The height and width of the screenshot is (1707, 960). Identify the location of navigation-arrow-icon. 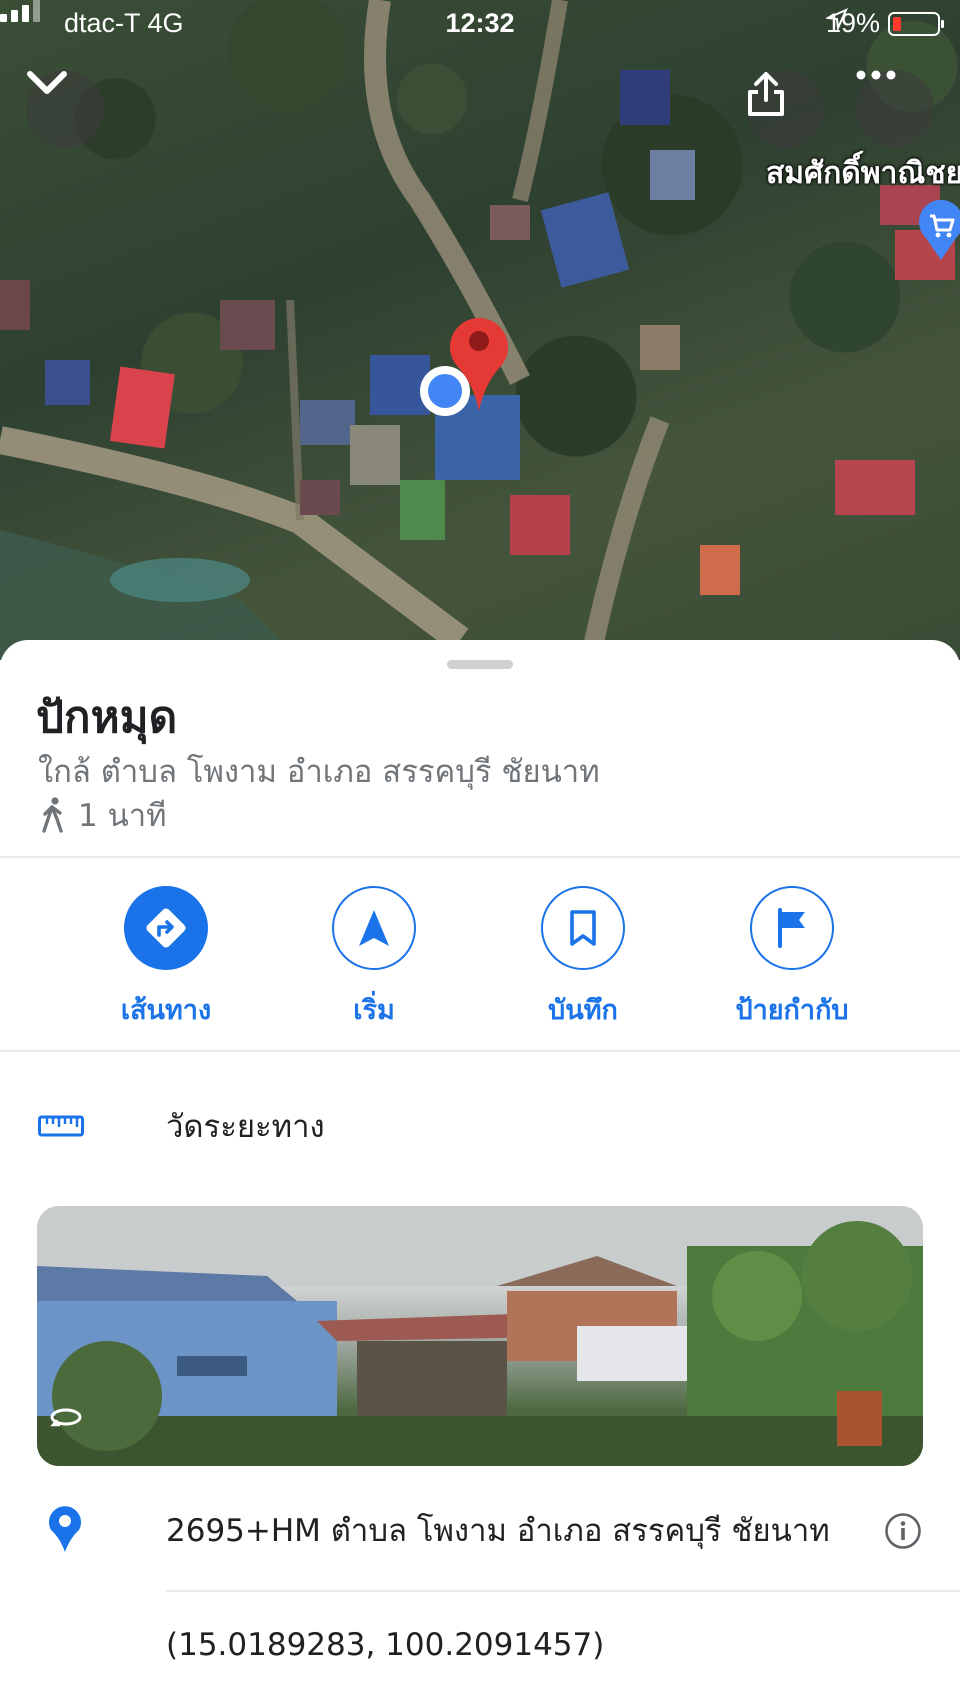
(374, 928).